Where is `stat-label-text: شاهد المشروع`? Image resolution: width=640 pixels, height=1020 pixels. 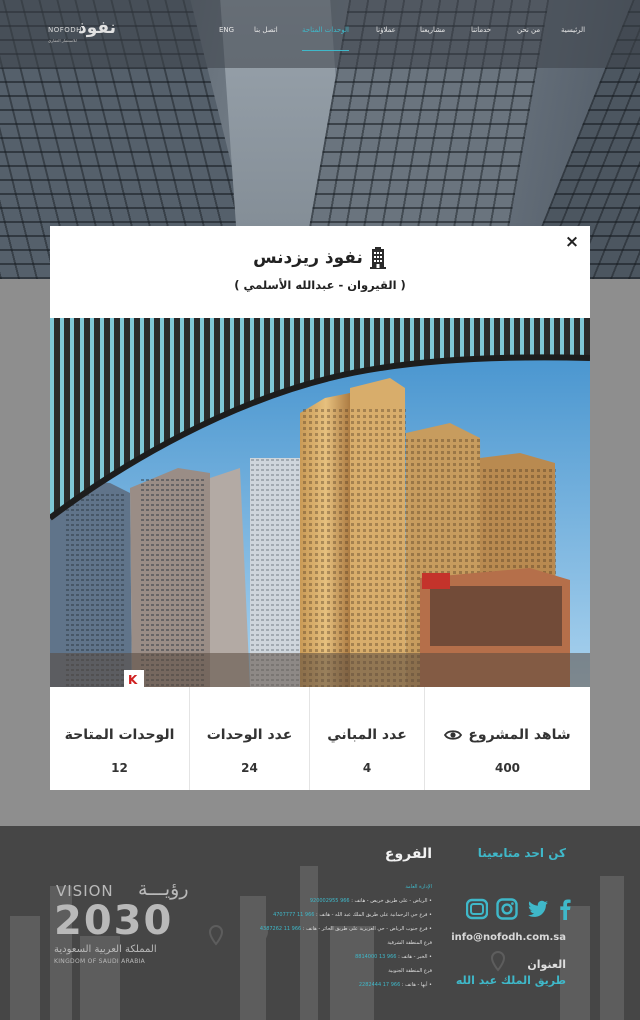 stat-label-text: شاهد المشروع is located at coordinates (519, 735).